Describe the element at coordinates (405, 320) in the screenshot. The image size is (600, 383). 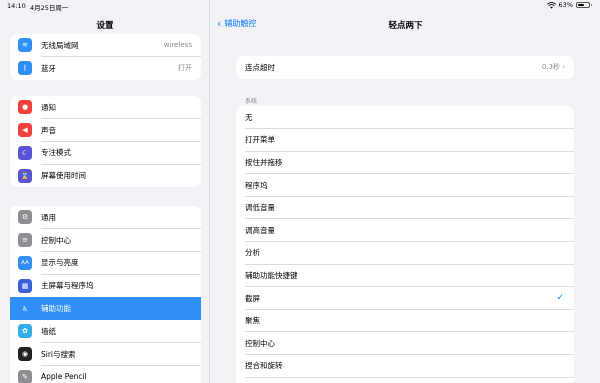
I see `action-option: 聚焦` at that location.